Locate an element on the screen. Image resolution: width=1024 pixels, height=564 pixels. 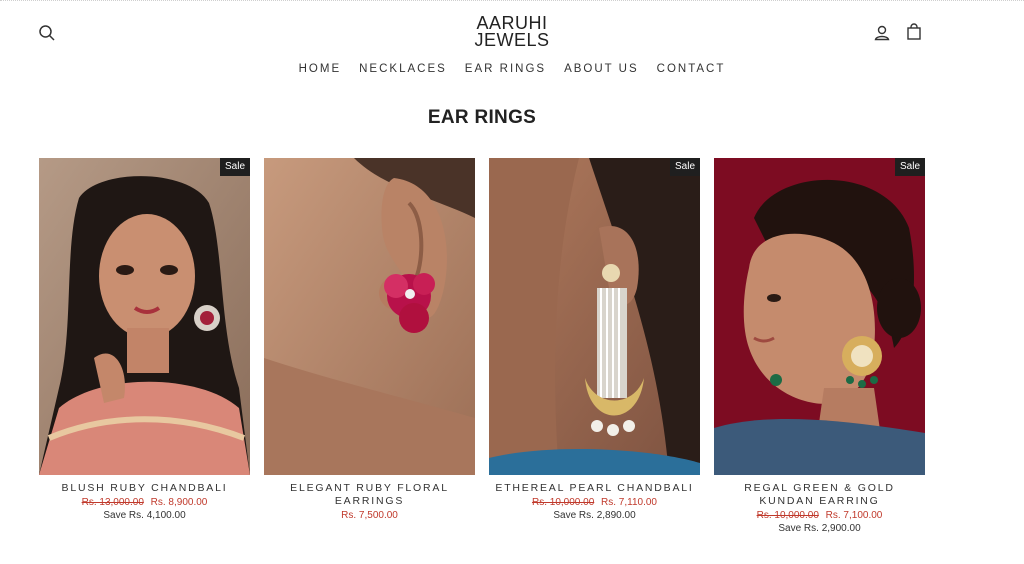
savings-text: Save Rs. 4,100.00 is located at coordinates (144, 515).